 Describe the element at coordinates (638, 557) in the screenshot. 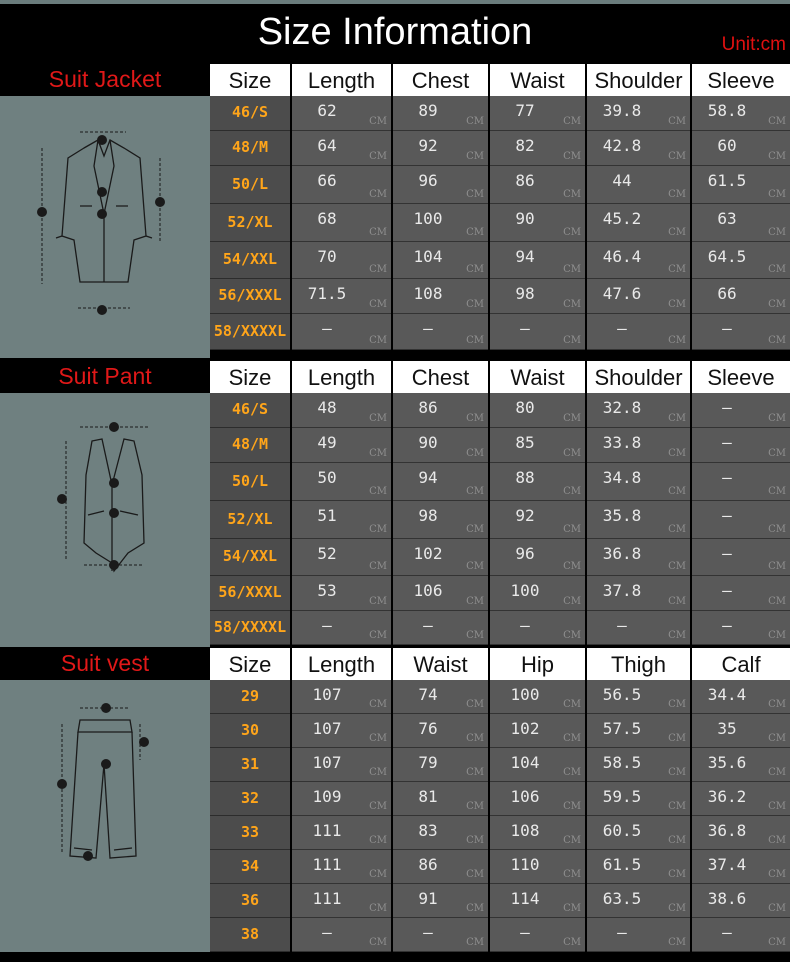

I see `measurement-cell: 36.8 CM` at that location.